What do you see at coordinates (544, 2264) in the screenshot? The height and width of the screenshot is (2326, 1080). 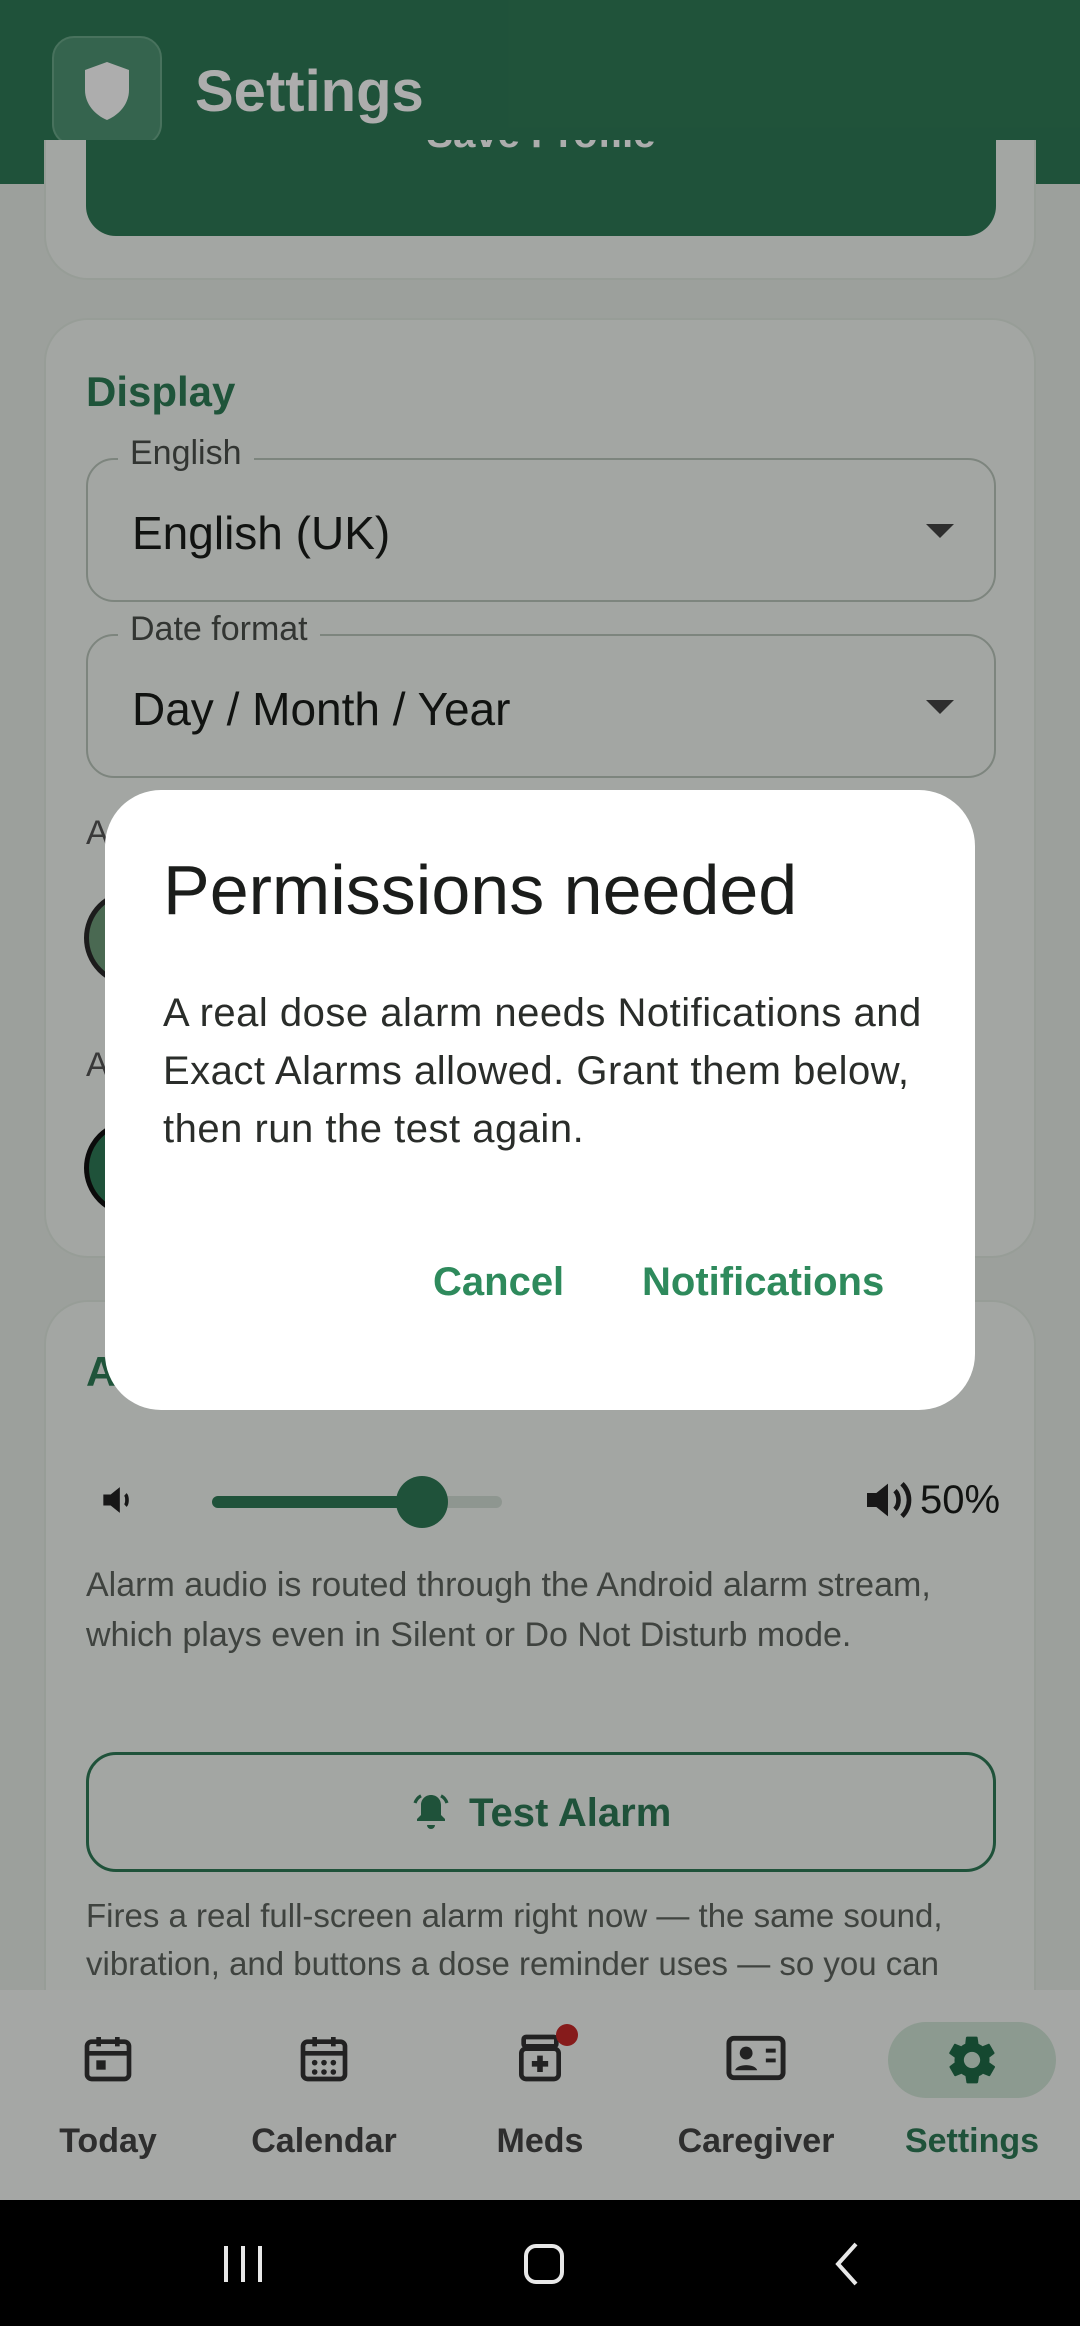 I see `home-icon` at bounding box center [544, 2264].